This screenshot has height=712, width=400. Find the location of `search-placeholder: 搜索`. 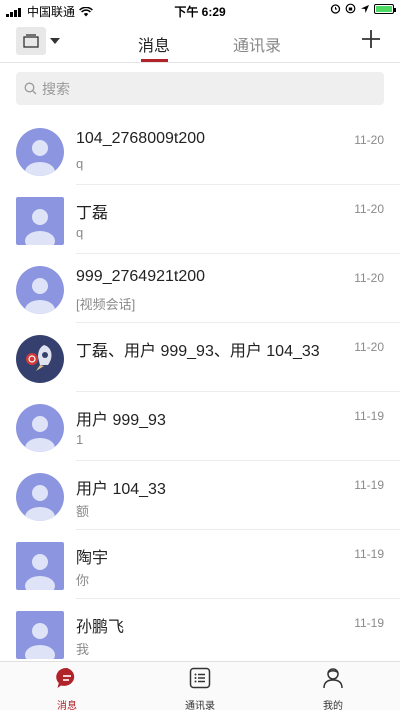

search-placeholder: 搜索 is located at coordinates (56, 88).